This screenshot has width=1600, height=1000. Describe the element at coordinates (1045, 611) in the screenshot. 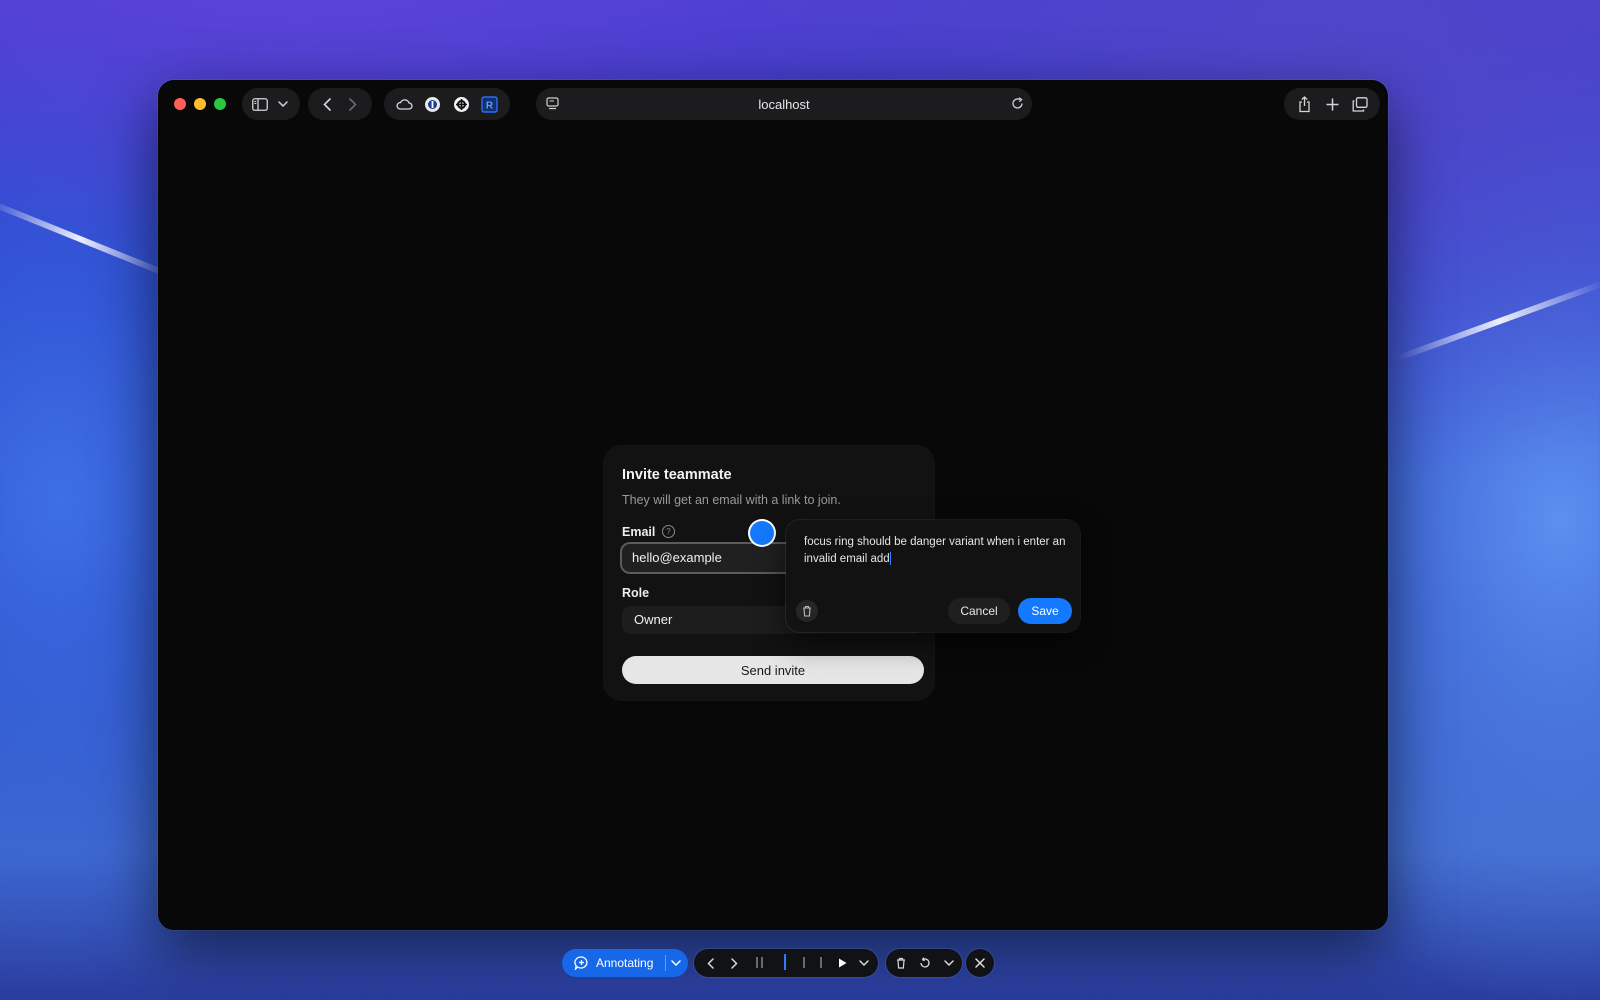

I see `save-button: Save` at that location.